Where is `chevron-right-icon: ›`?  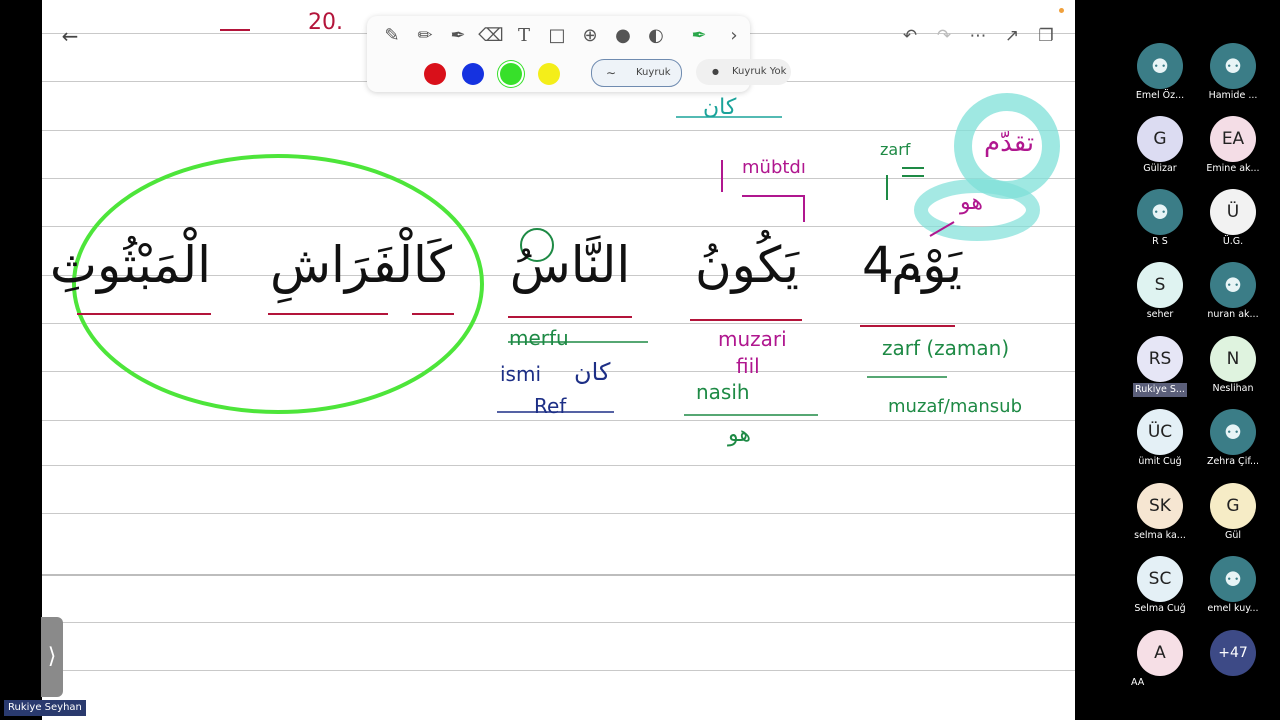 chevron-right-icon: › is located at coordinates (734, 36).